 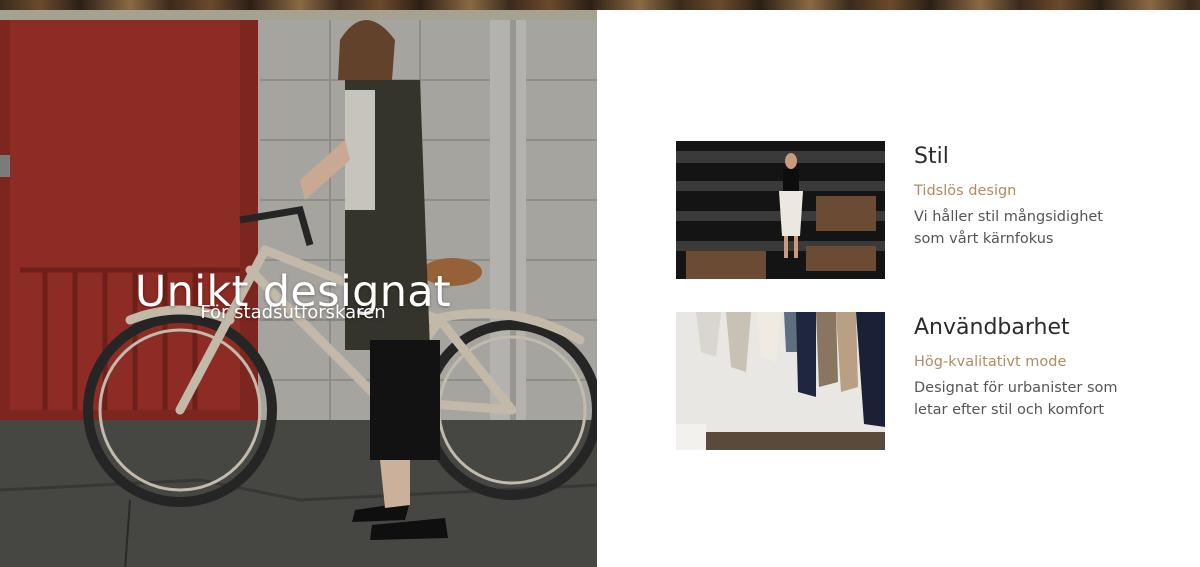 I want to click on feature-image-clothing-rack, so click(x=780, y=381).